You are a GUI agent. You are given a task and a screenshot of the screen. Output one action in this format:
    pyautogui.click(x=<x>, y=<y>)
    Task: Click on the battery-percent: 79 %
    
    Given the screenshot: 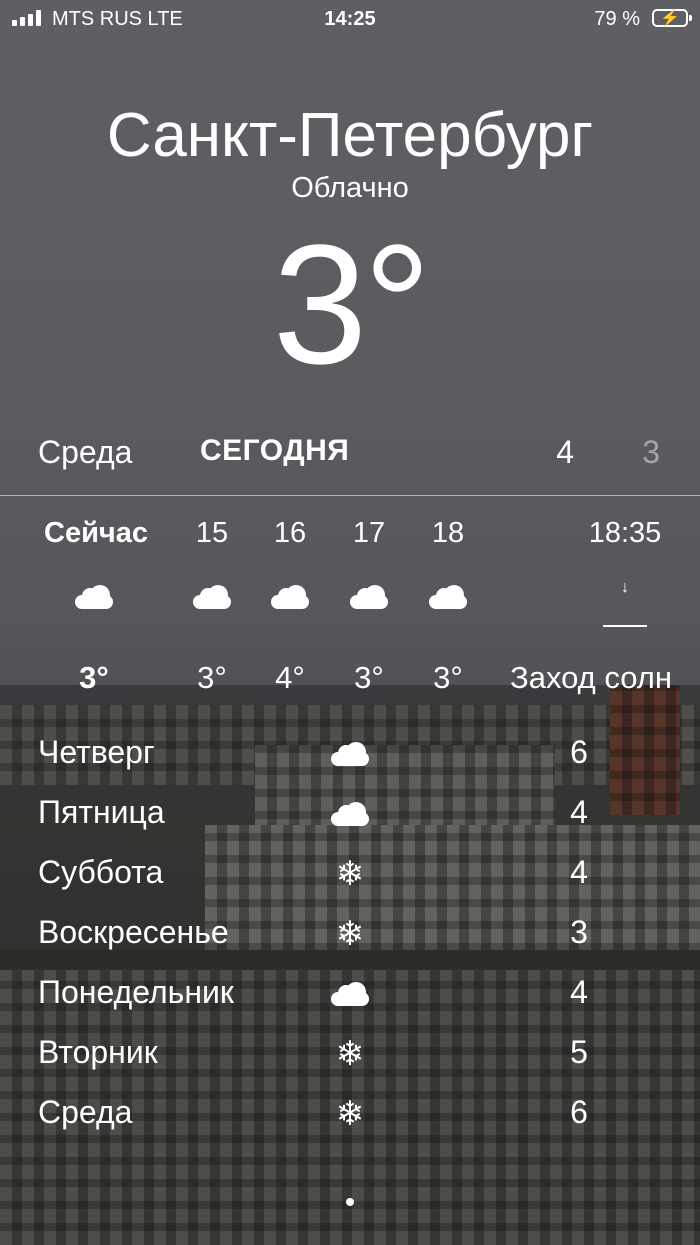 What is the action you would take?
    pyautogui.click(x=617, y=19)
    